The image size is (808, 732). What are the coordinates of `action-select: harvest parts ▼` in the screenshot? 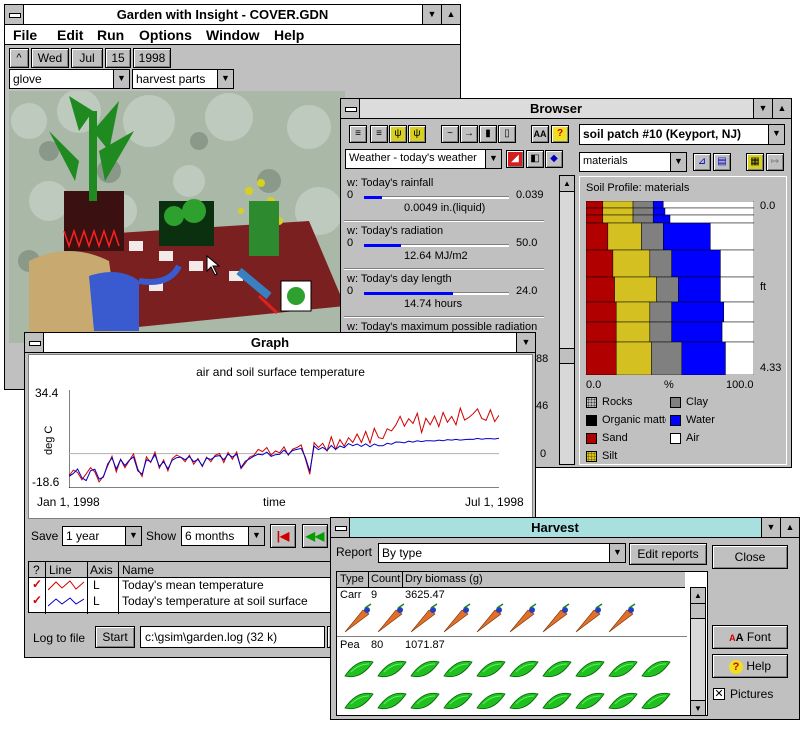 It's located at (183, 79).